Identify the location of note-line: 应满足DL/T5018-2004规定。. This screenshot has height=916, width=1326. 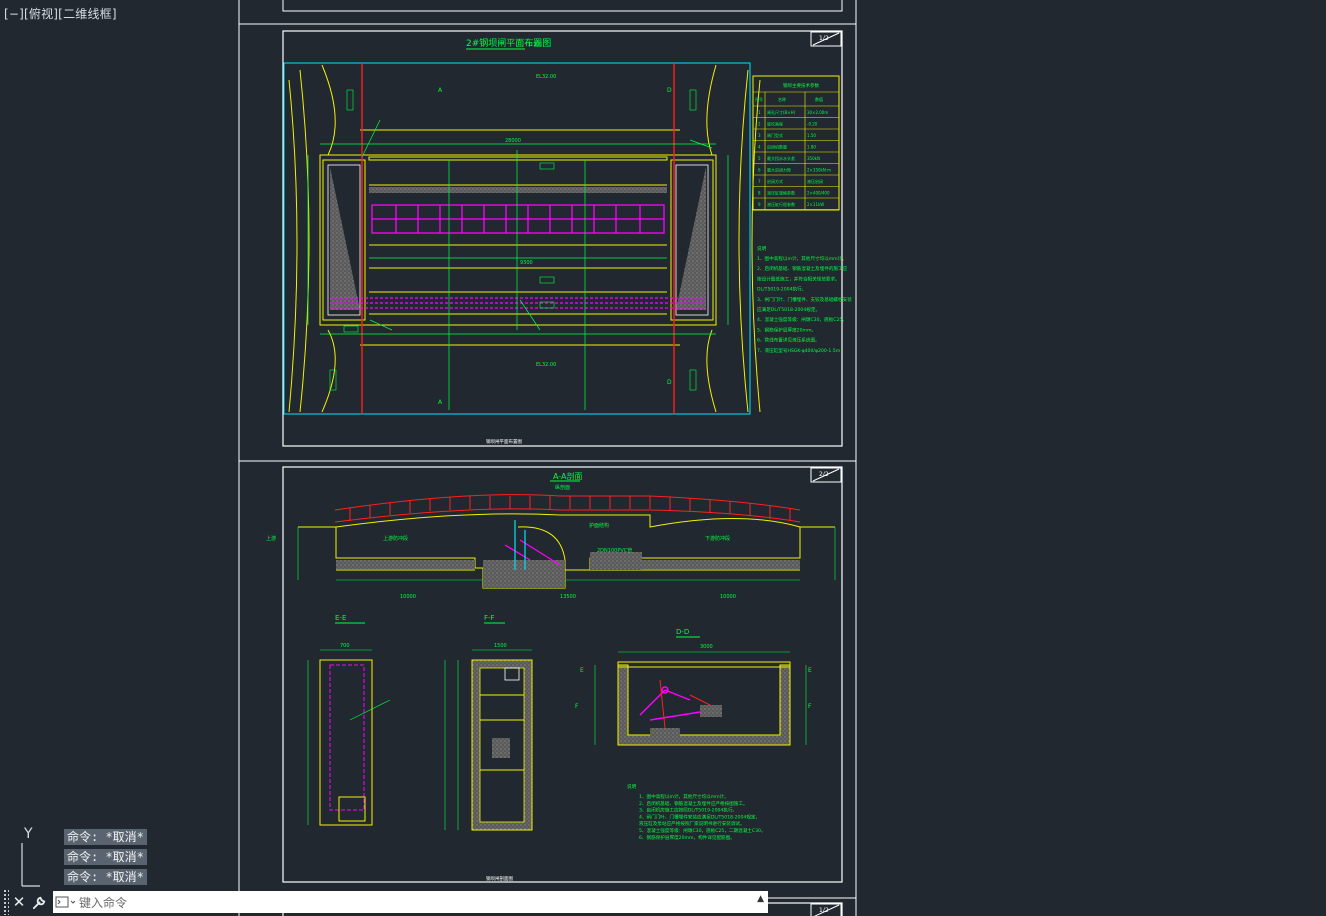
(788, 309).